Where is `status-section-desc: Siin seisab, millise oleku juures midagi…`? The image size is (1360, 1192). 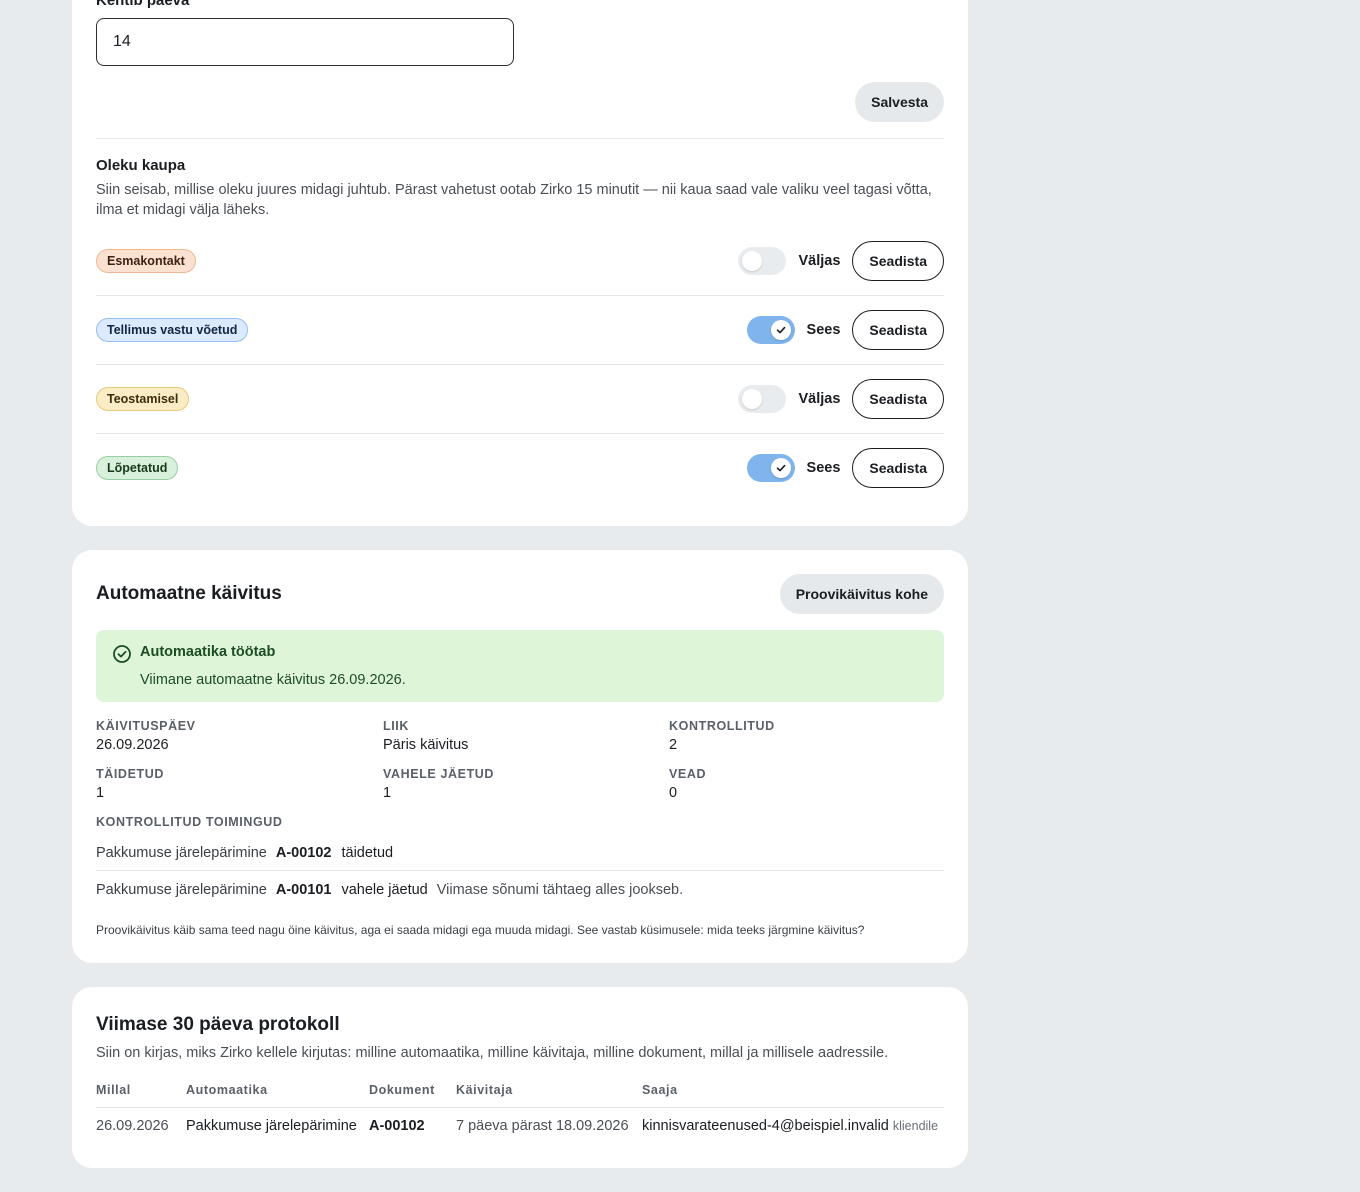
status-section-desc: Siin seisab, millise oleku juures midagi… is located at coordinates (514, 200).